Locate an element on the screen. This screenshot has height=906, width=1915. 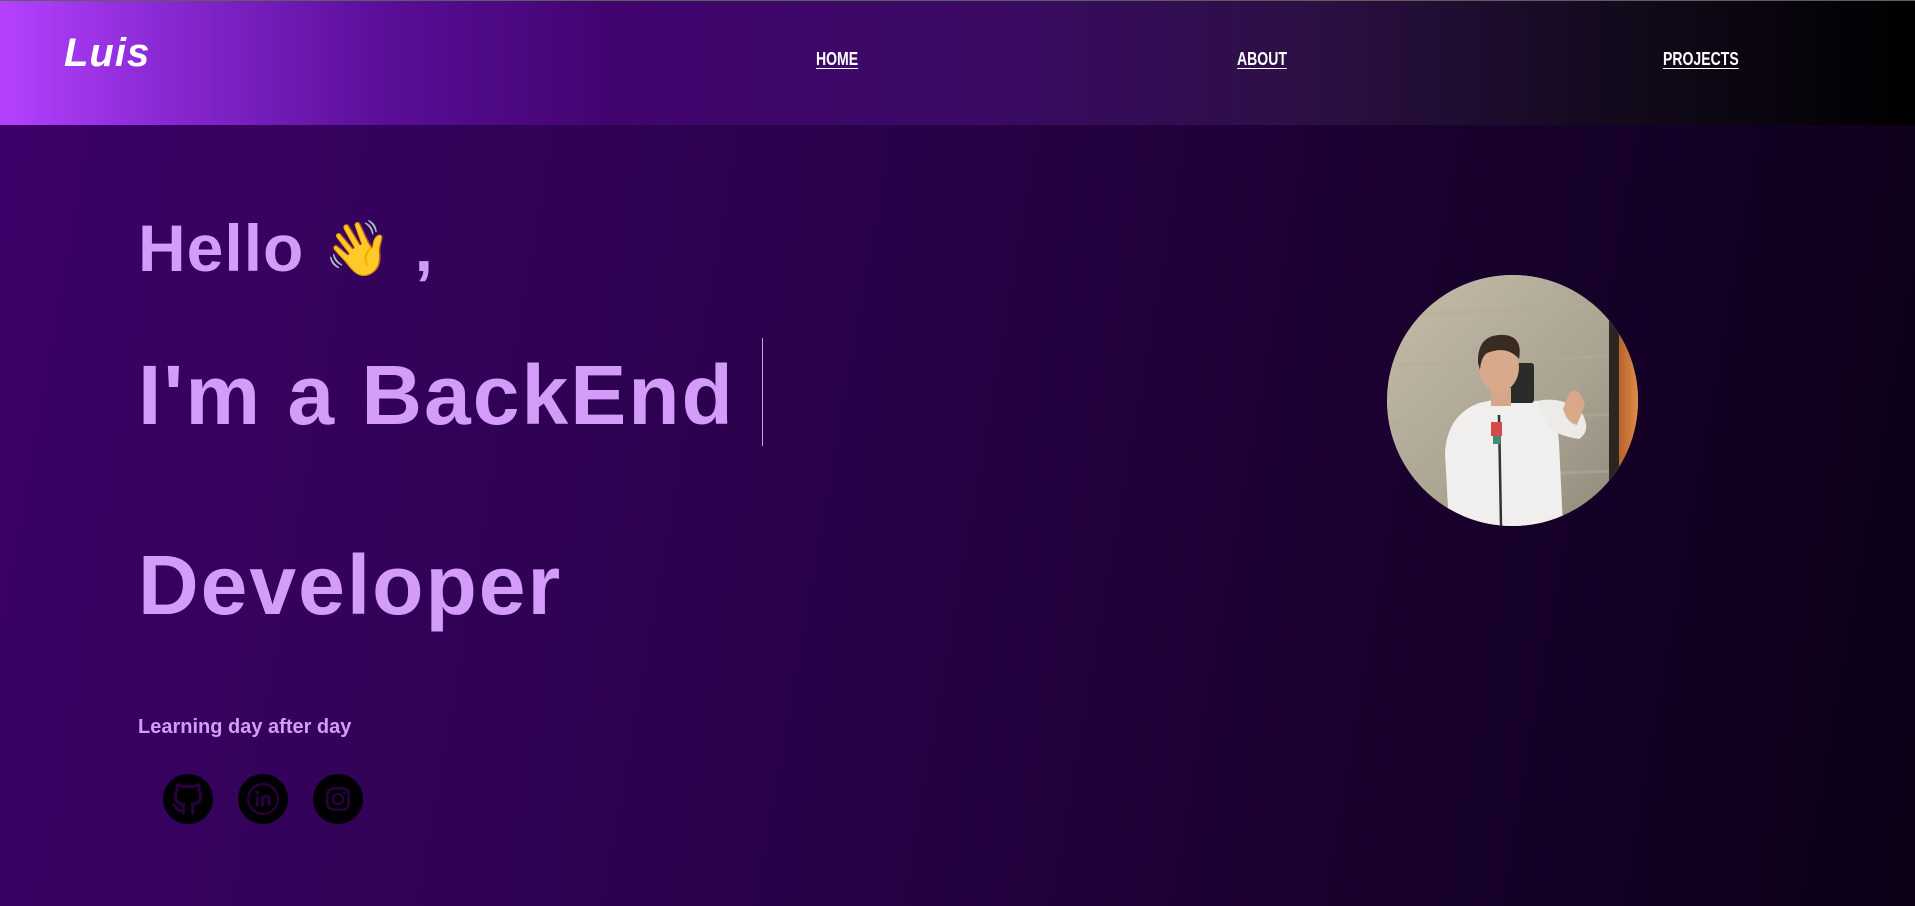
instagram-icon is located at coordinates (338, 799).